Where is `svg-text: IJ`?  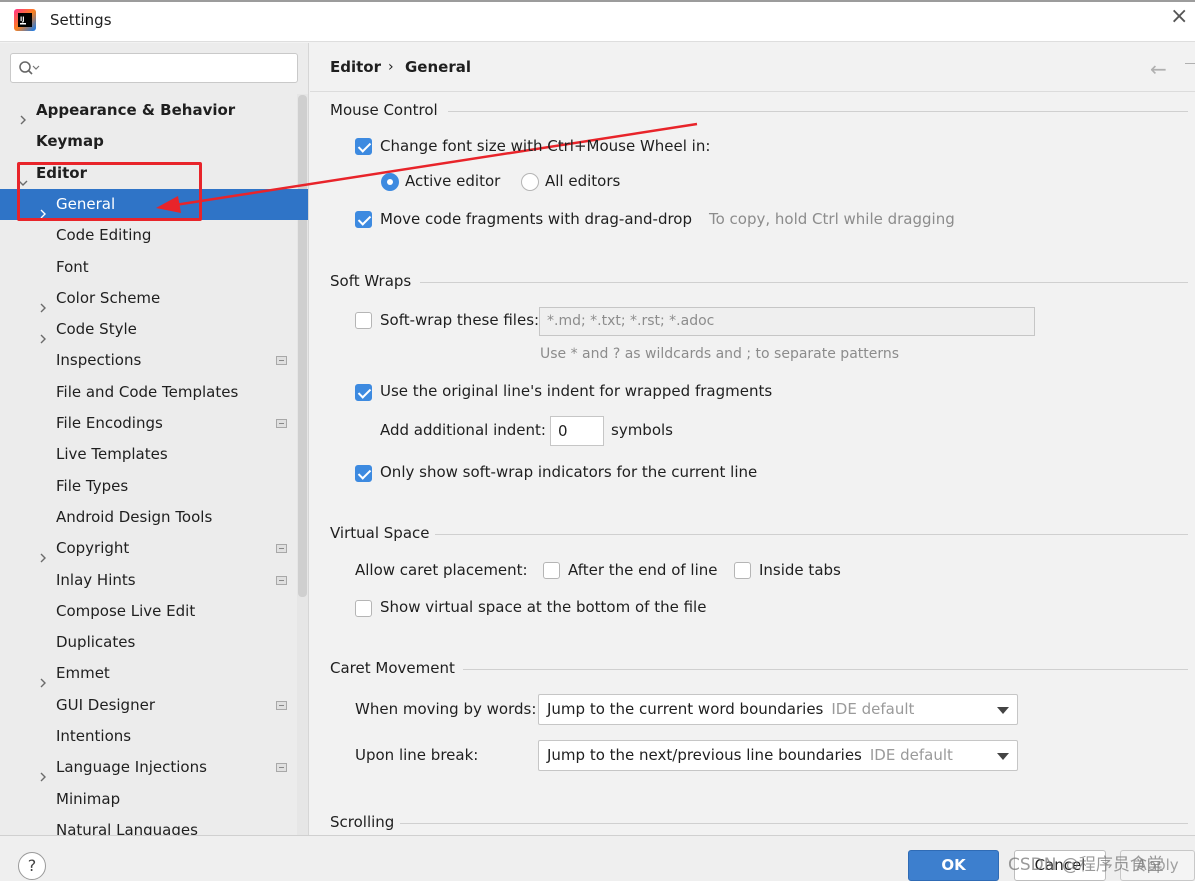
svg-text: IJ is located at coordinates (22, 19).